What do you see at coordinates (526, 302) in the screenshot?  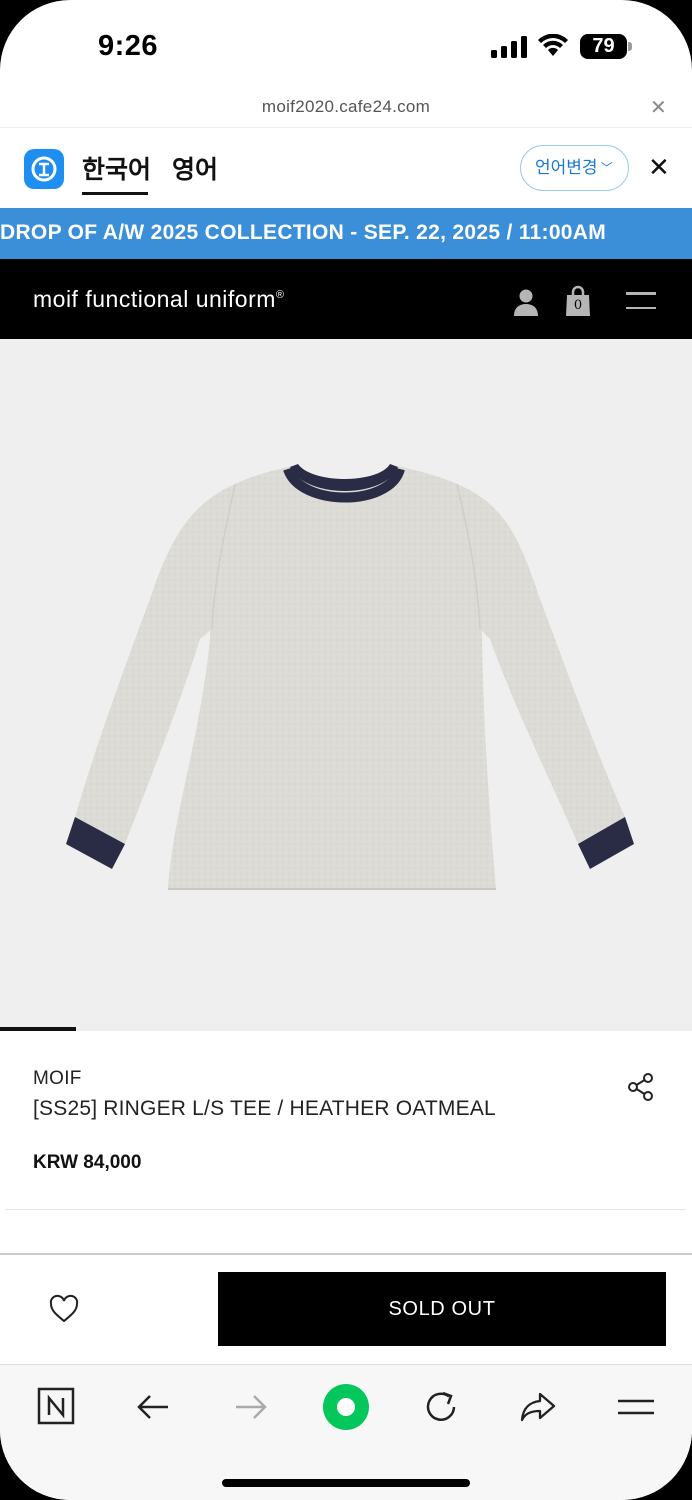 I see `user-icon` at bounding box center [526, 302].